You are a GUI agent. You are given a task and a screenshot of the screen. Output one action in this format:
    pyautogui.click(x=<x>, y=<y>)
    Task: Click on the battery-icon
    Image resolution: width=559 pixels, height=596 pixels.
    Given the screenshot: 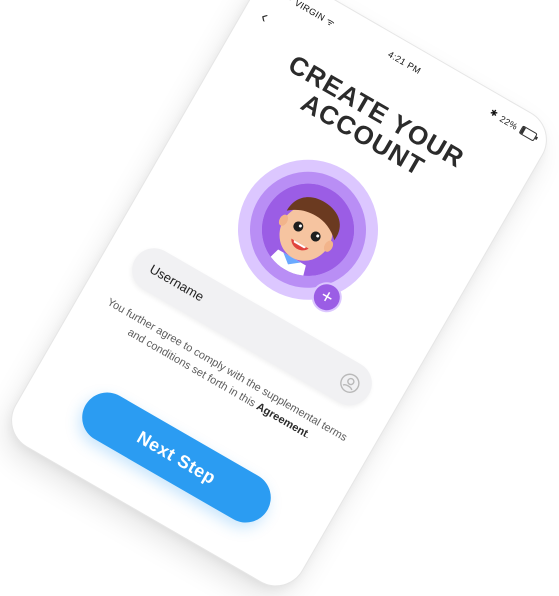 What is the action you would take?
    pyautogui.click(x=528, y=133)
    